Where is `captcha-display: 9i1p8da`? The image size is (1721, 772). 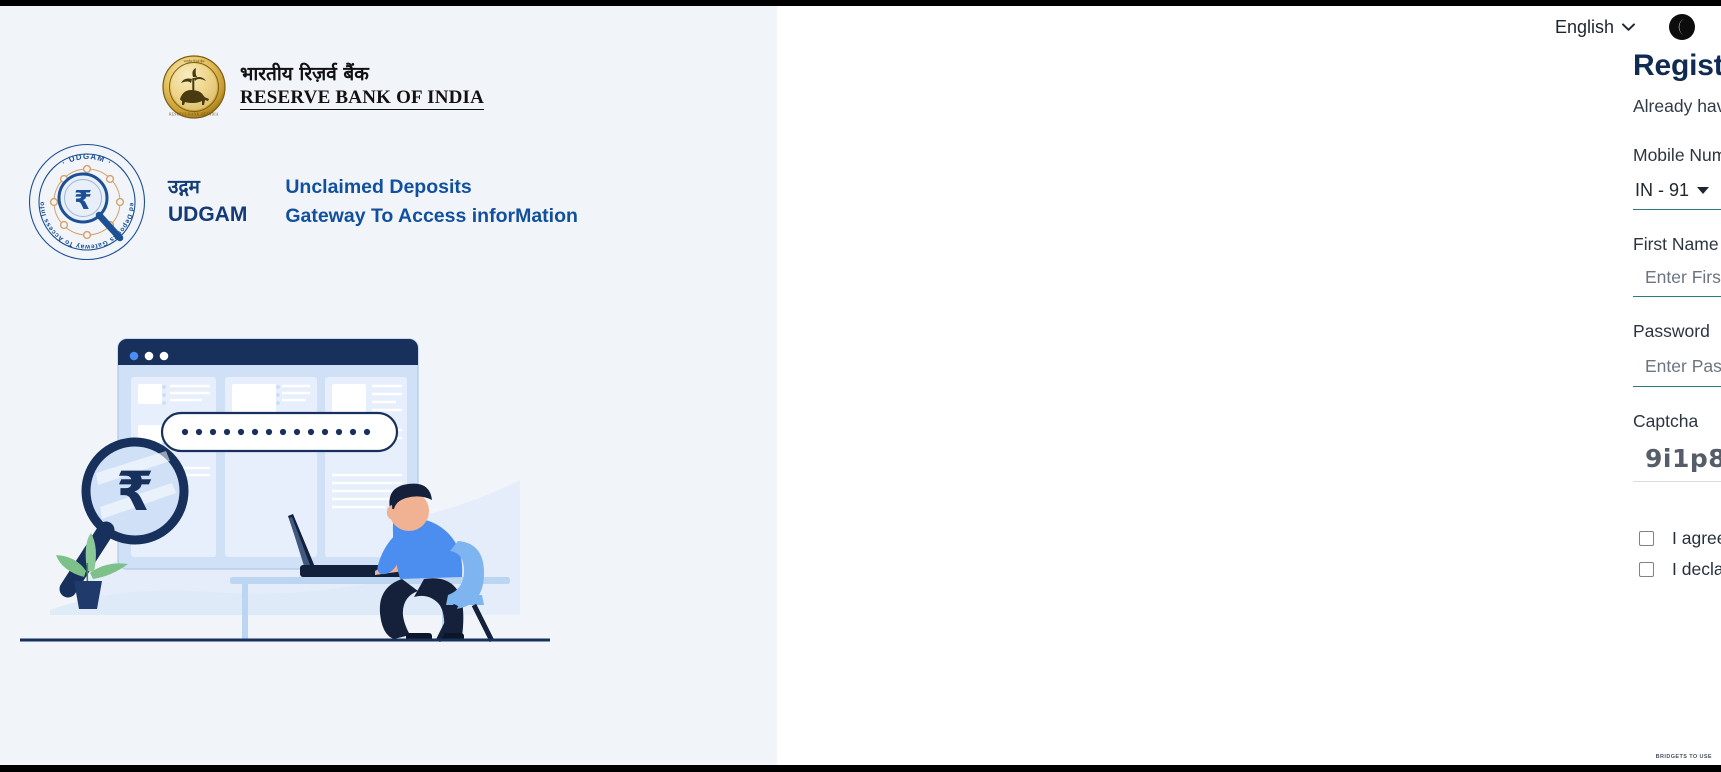
captcha-display: 9i1p8da is located at coordinates (1677, 463).